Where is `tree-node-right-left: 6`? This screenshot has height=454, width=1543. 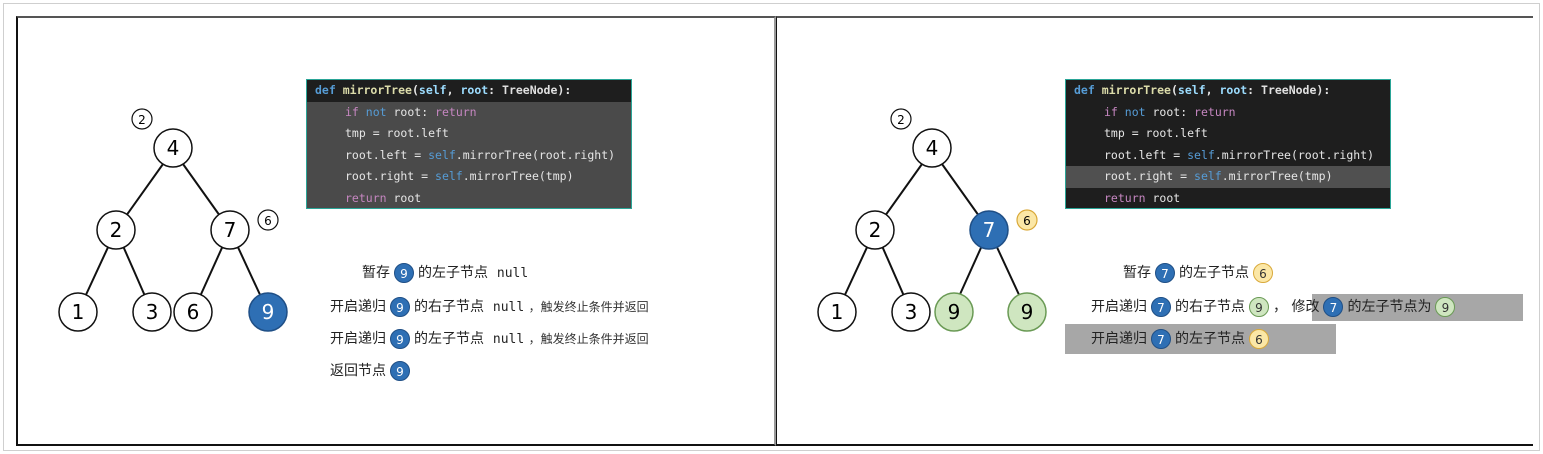
tree-node-right-left: 6 is located at coordinates (193, 312).